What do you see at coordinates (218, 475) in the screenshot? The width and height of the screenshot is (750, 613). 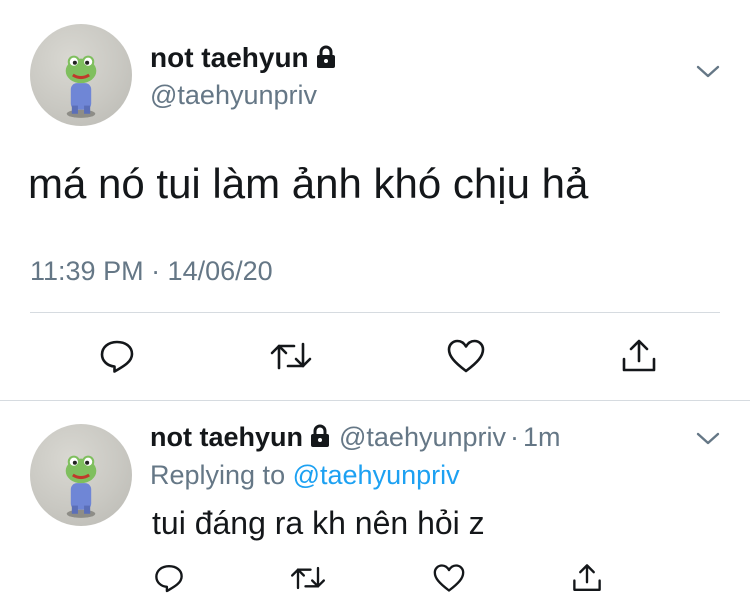 I see `replying-to-label: Replying to` at bounding box center [218, 475].